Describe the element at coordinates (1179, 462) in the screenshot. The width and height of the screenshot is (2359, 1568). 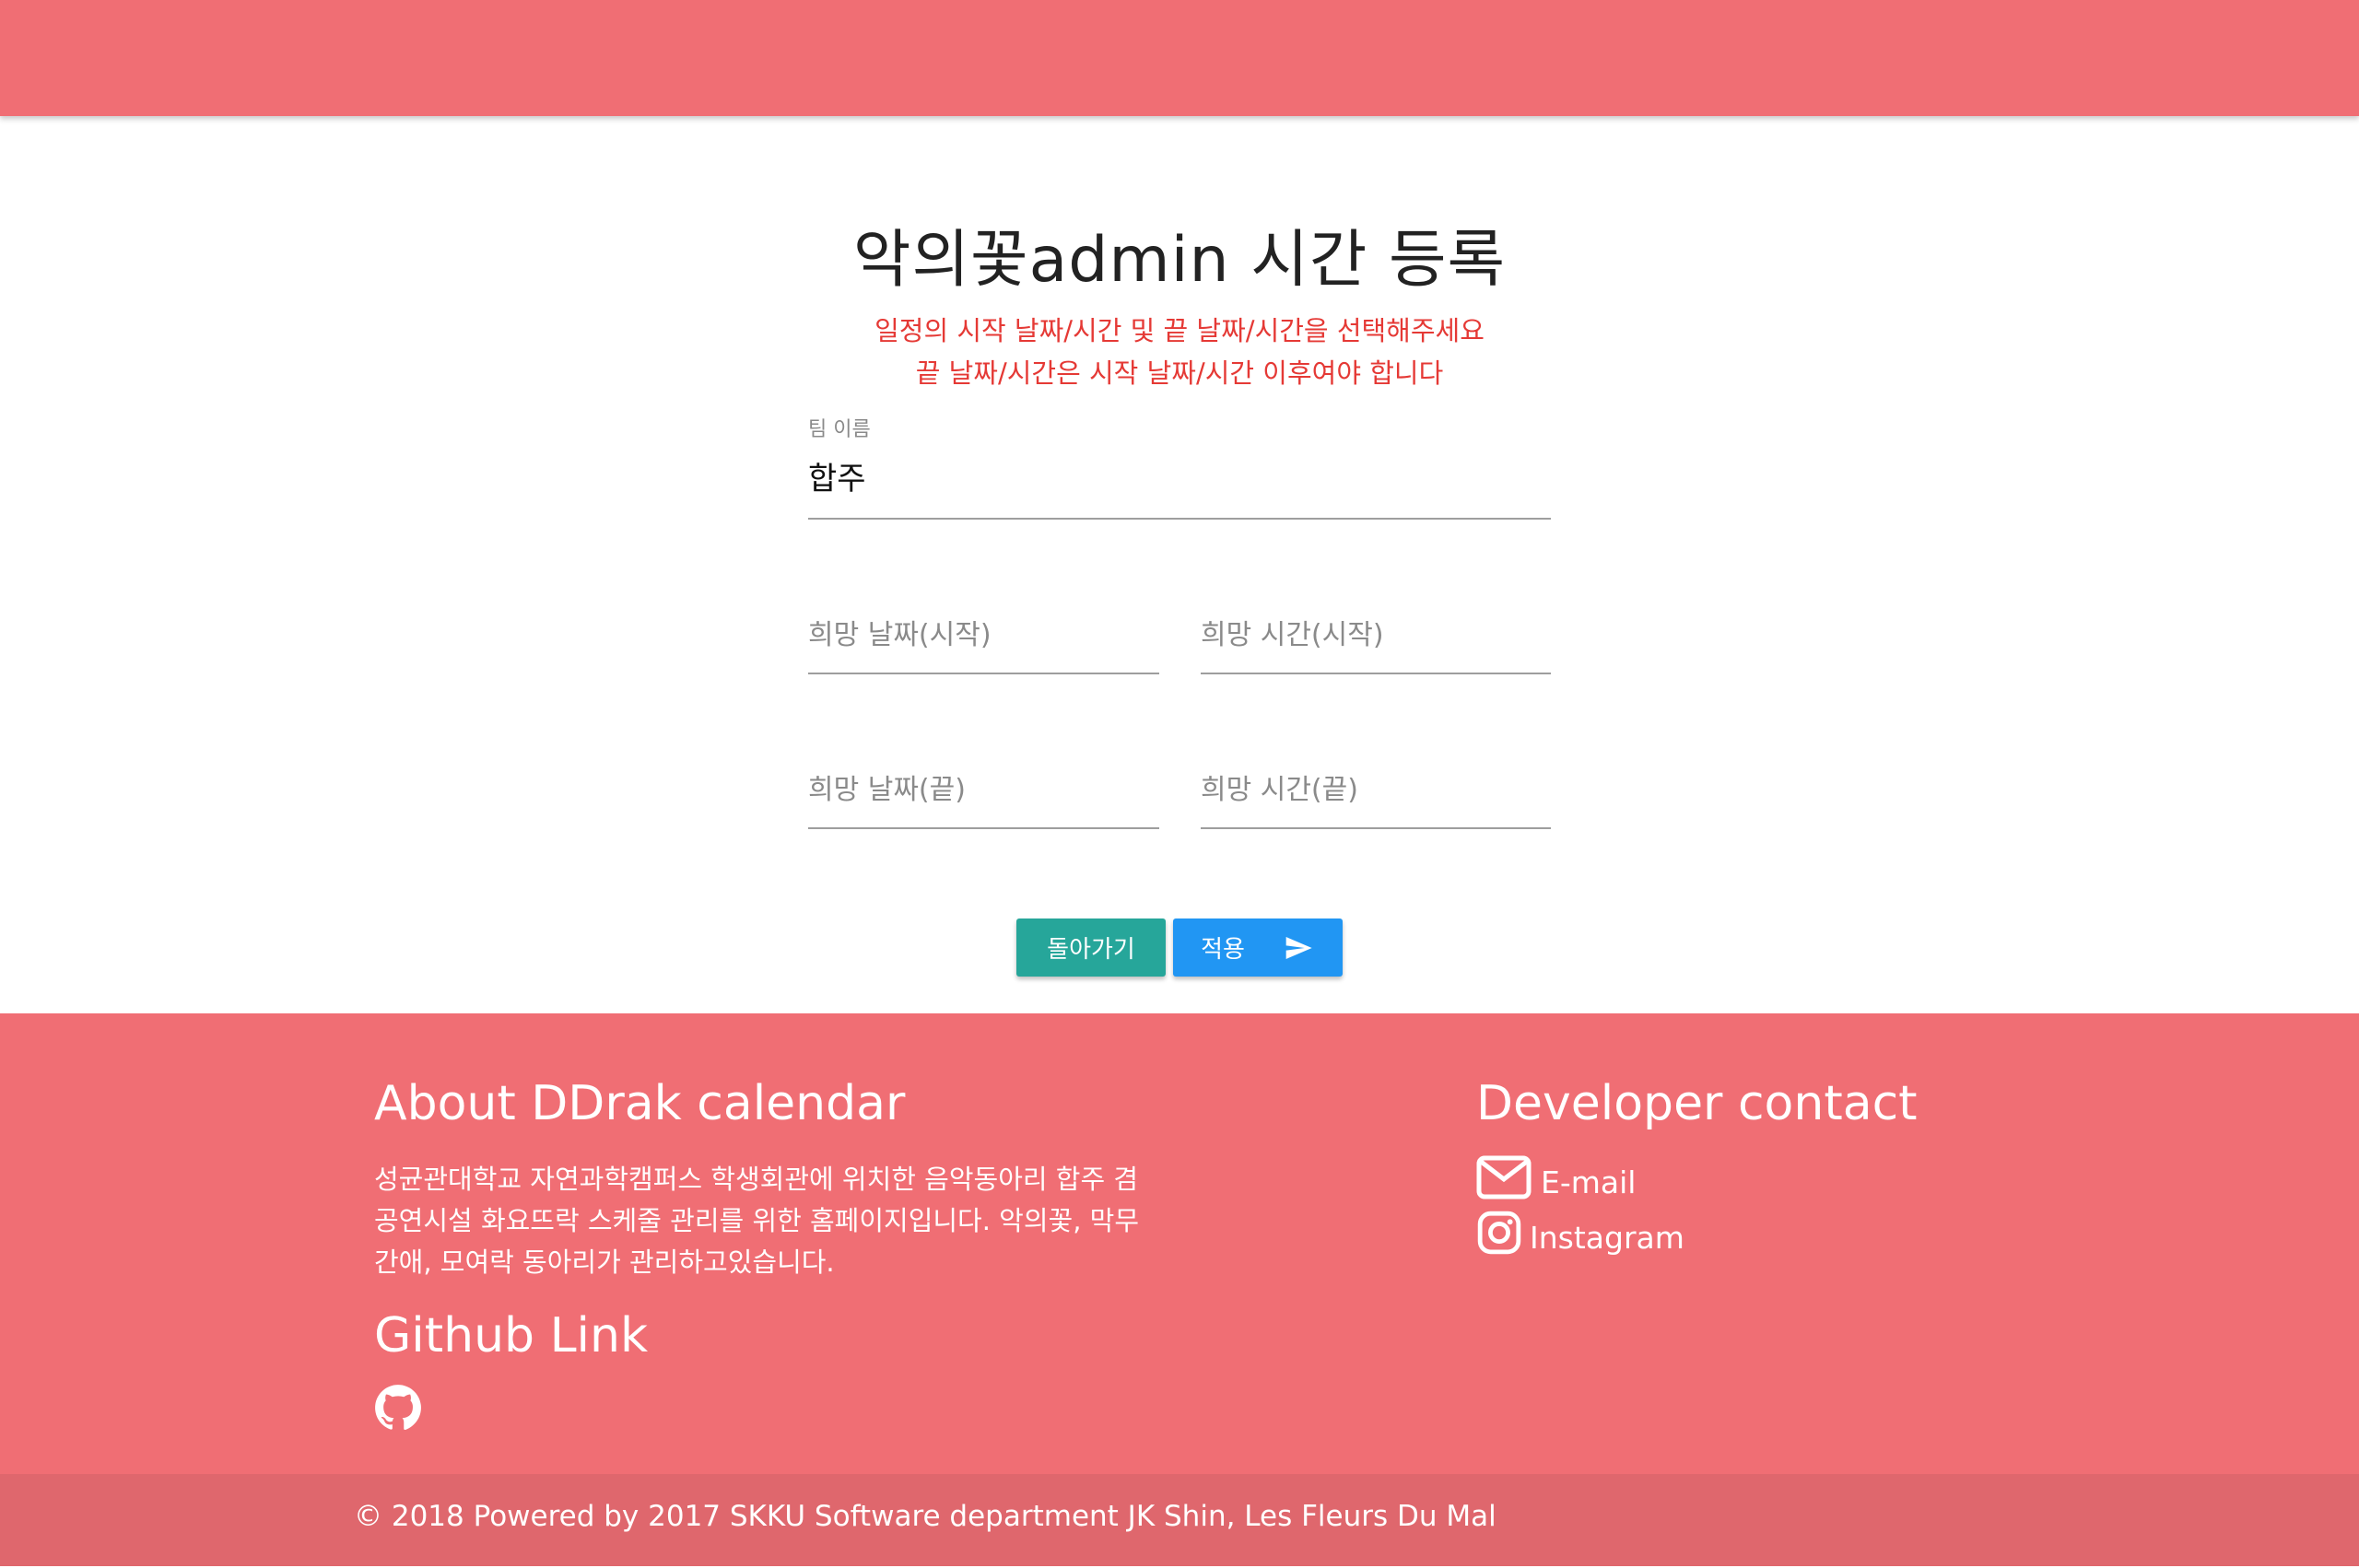
I see `team-name-field: 팀 이름 합주` at that location.